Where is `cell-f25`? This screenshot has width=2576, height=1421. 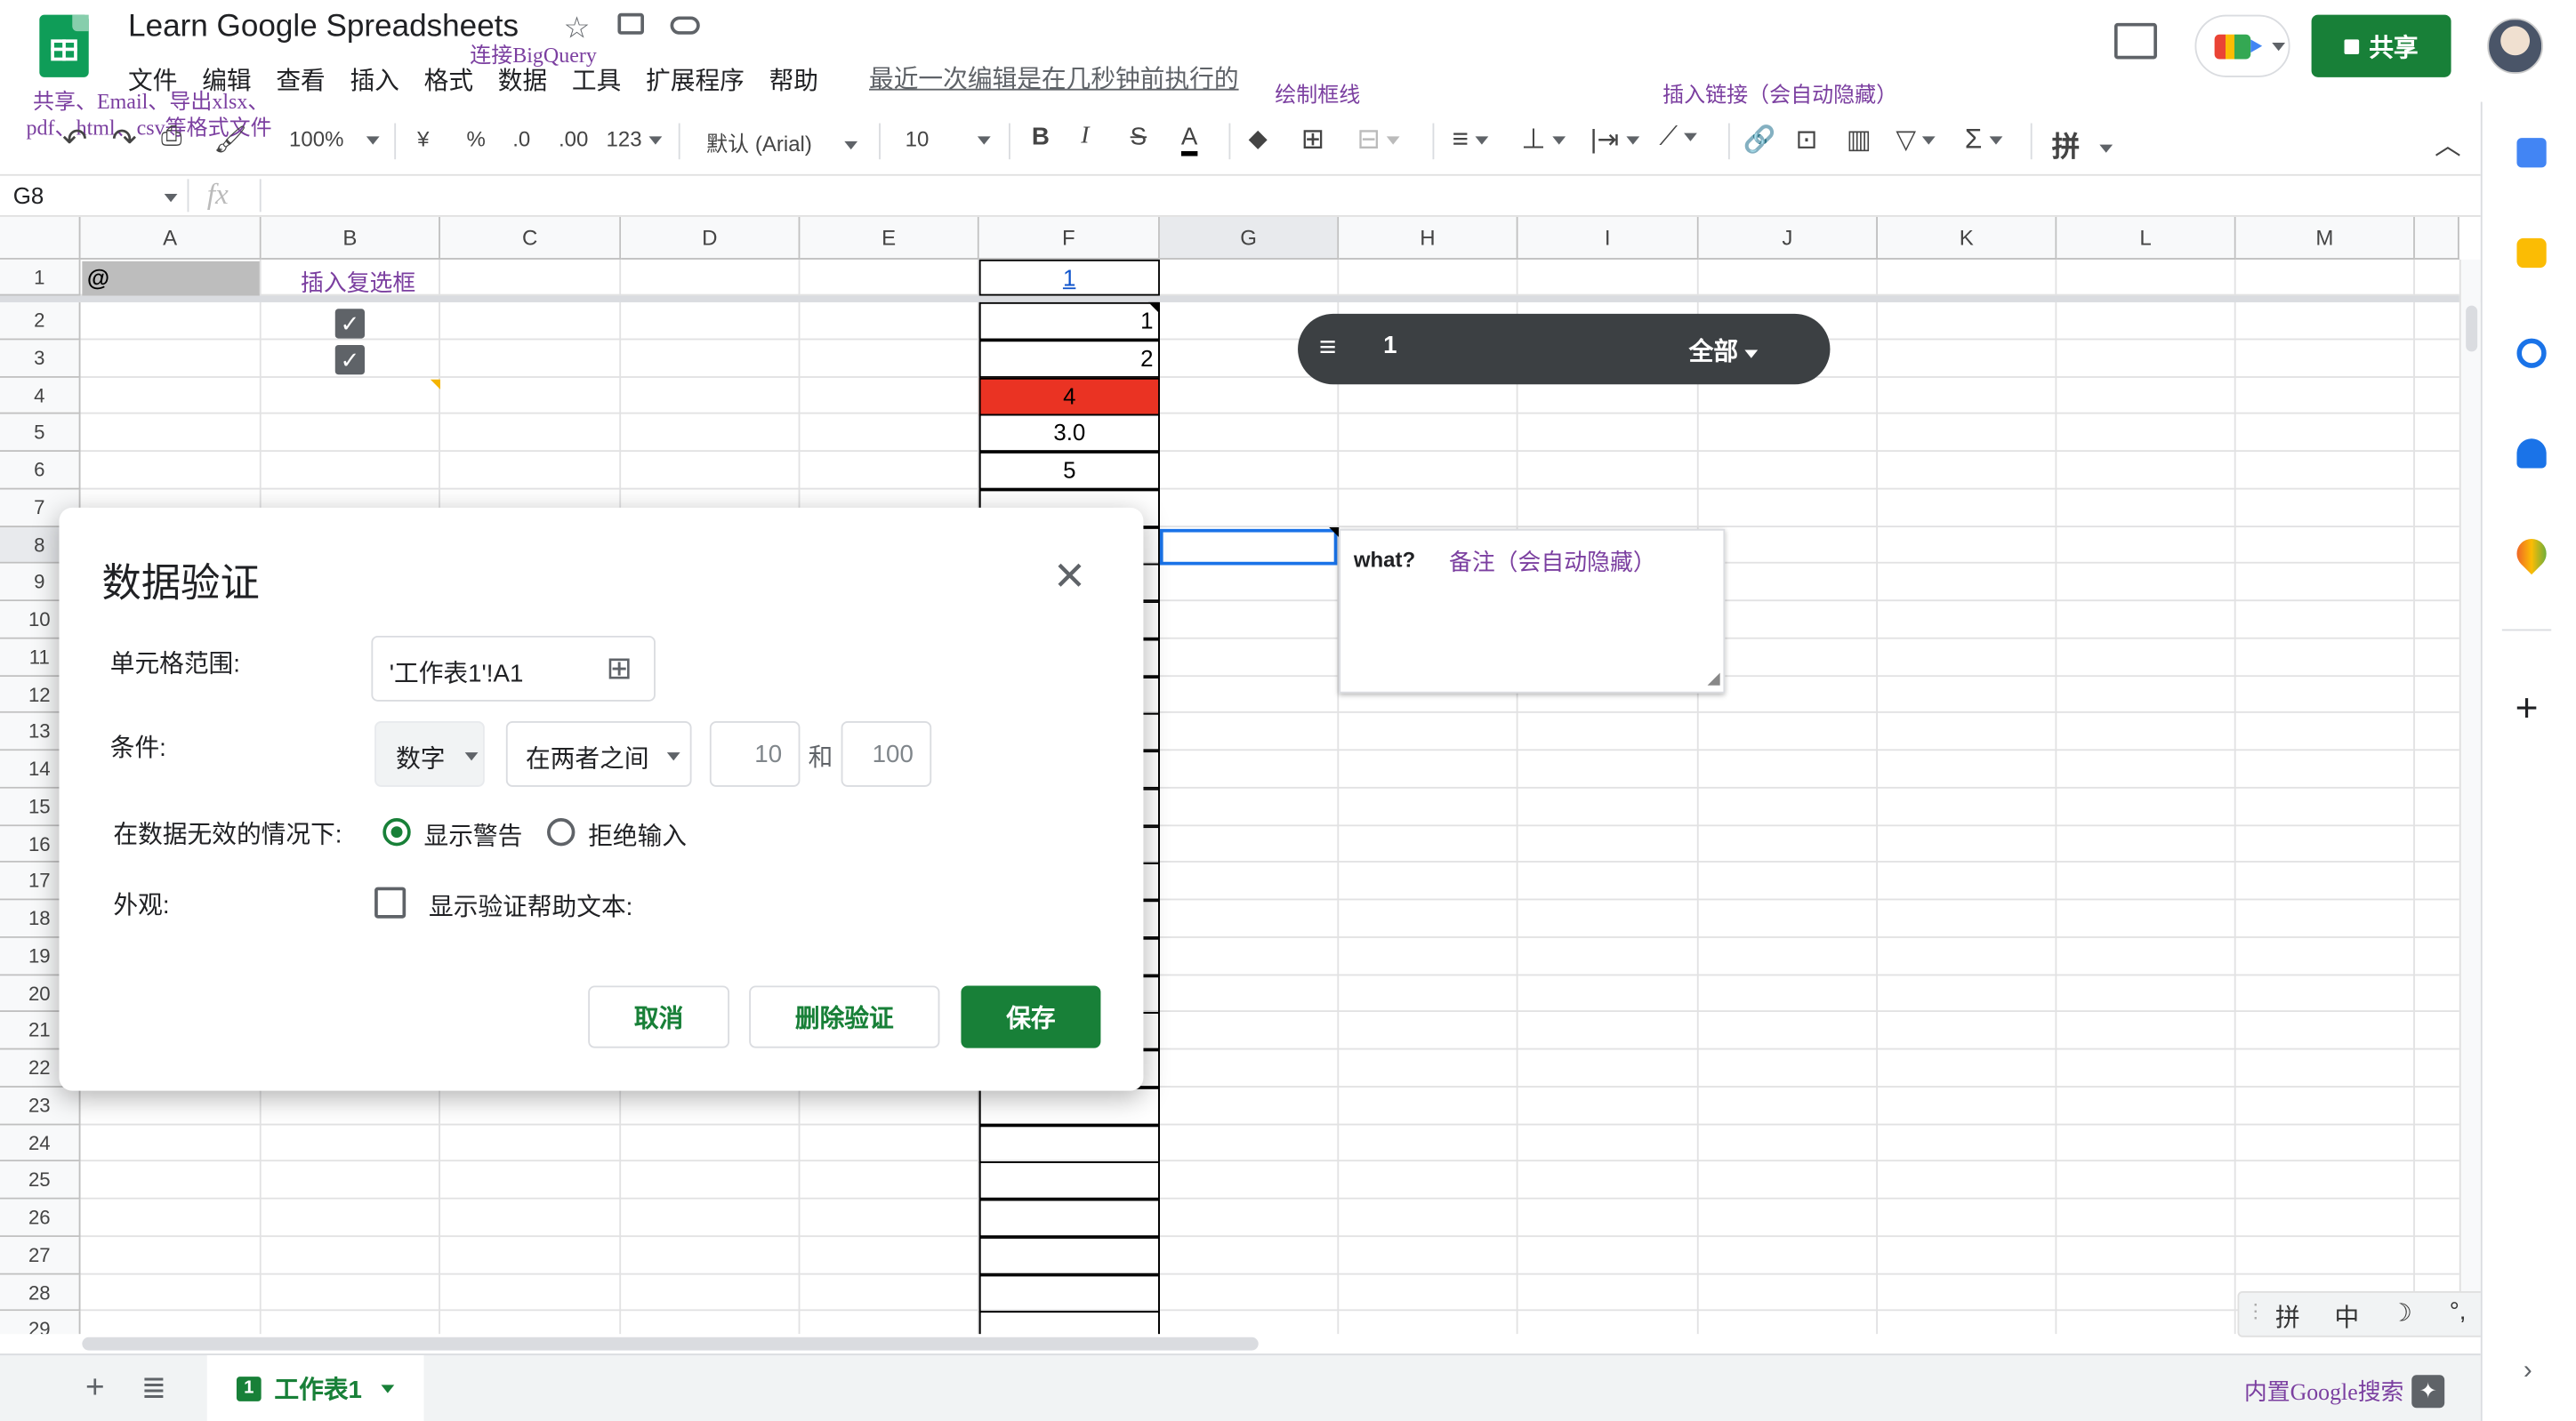 cell-f25 is located at coordinates (1069, 1180).